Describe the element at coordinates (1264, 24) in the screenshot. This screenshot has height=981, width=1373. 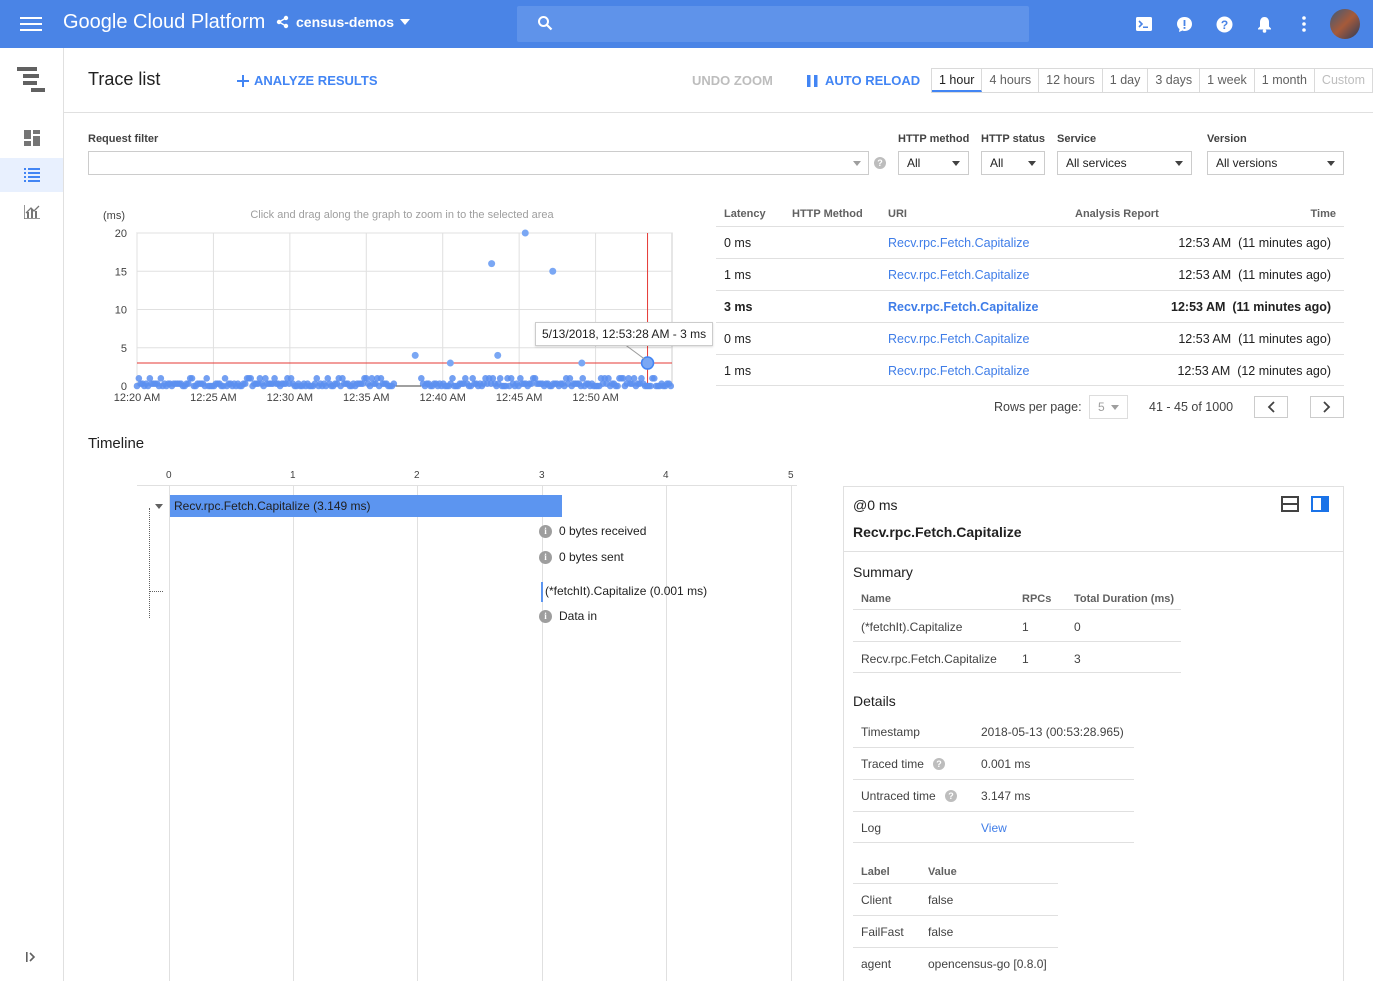
I see `notifications-icon` at that location.